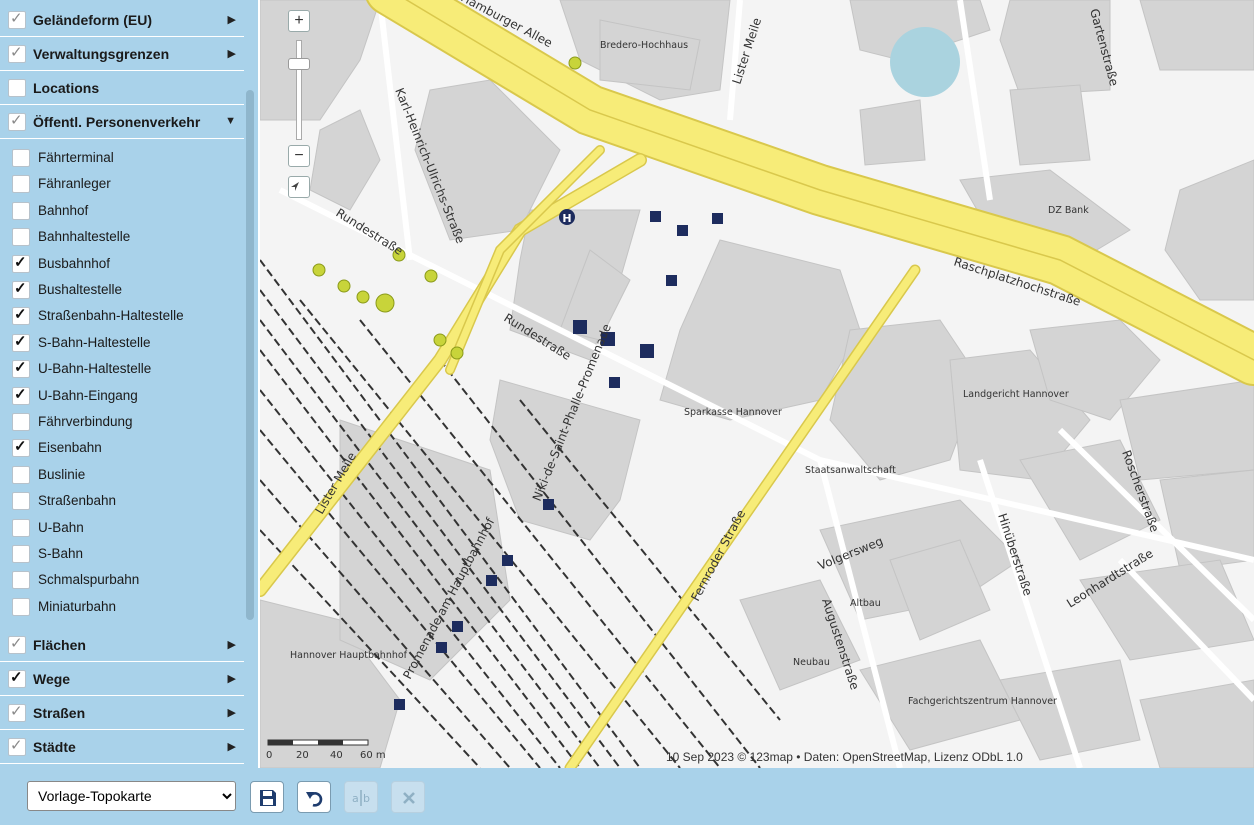 This screenshot has height=825, width=1254. I want to click on layer-item-label: Straßenbahn-Haltestelle, so click(111, 316).